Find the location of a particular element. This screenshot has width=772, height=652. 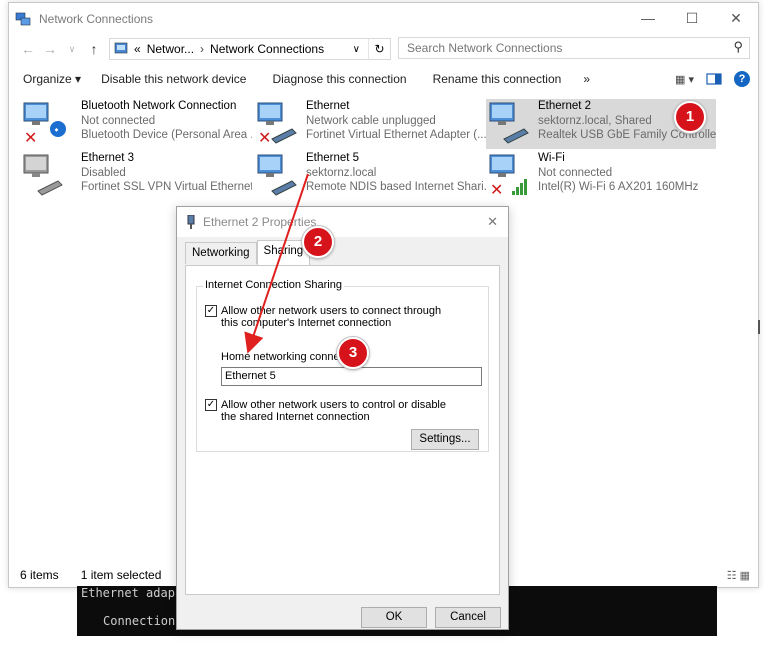

group-title: Internet Connection Sharing is located at coordinates (273, 285).